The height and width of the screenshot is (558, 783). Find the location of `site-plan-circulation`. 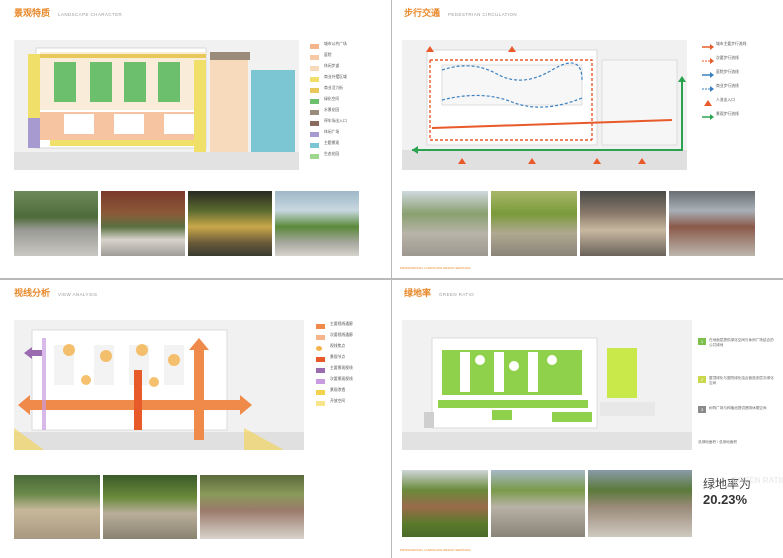

site-plan-circulation is located at coordinates (544, 105).